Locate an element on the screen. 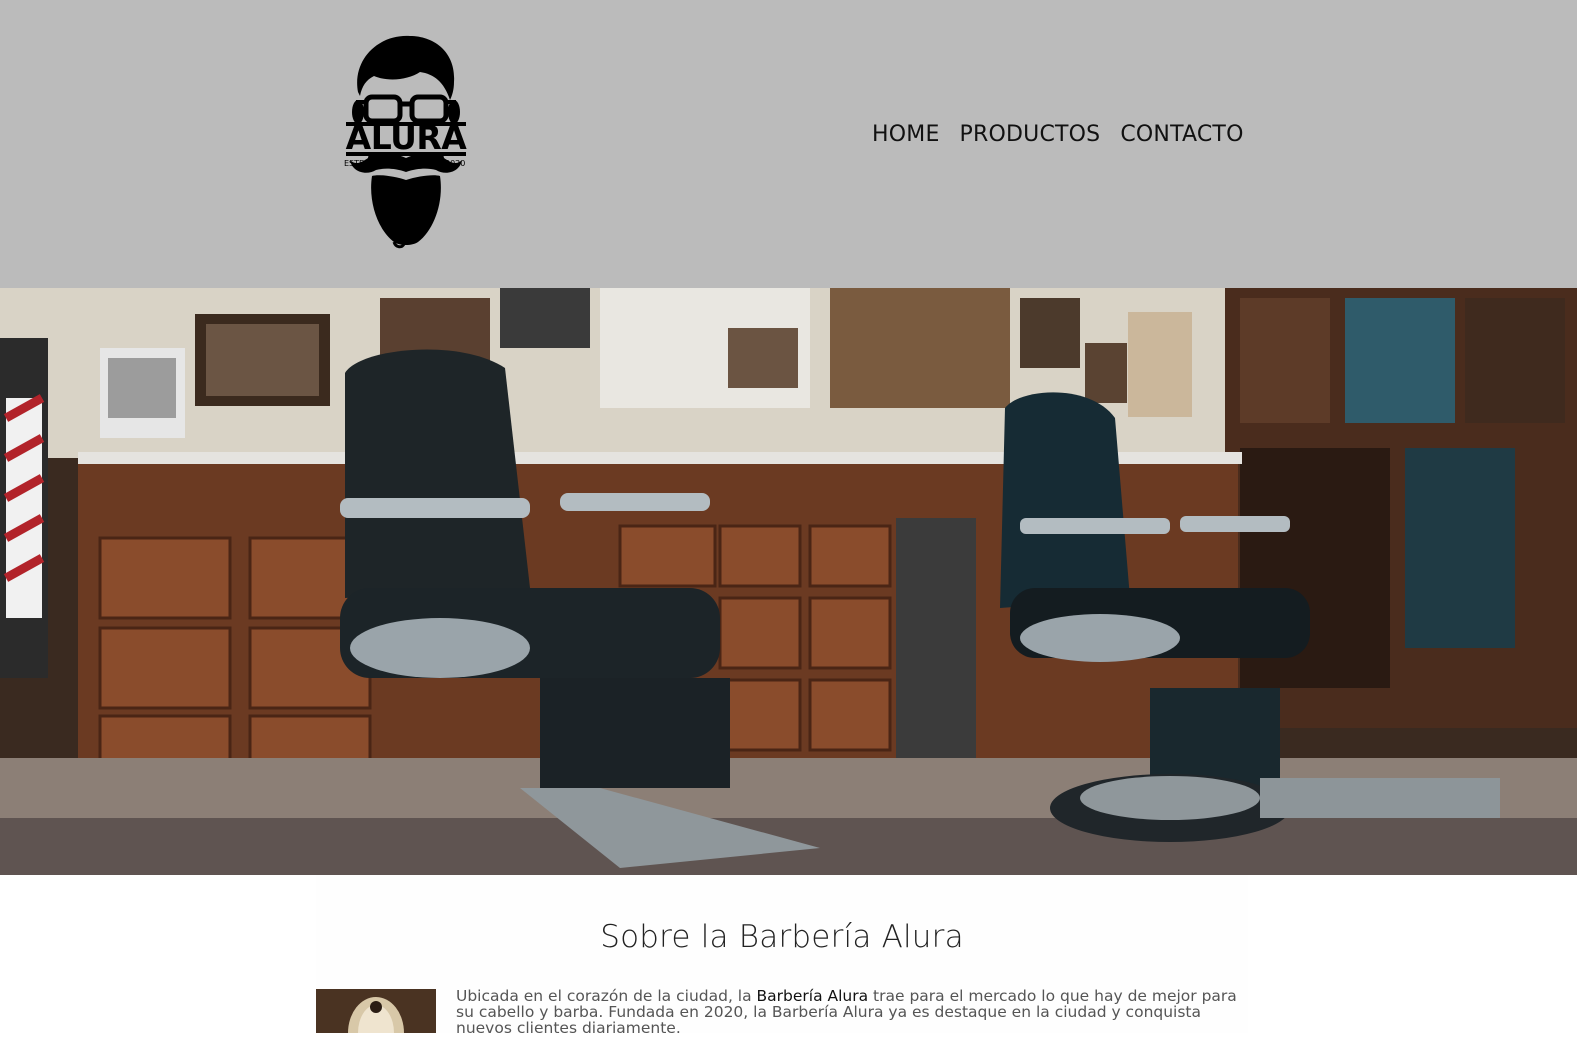  nav-home-link: HOME is located at coordinates (906, 135).